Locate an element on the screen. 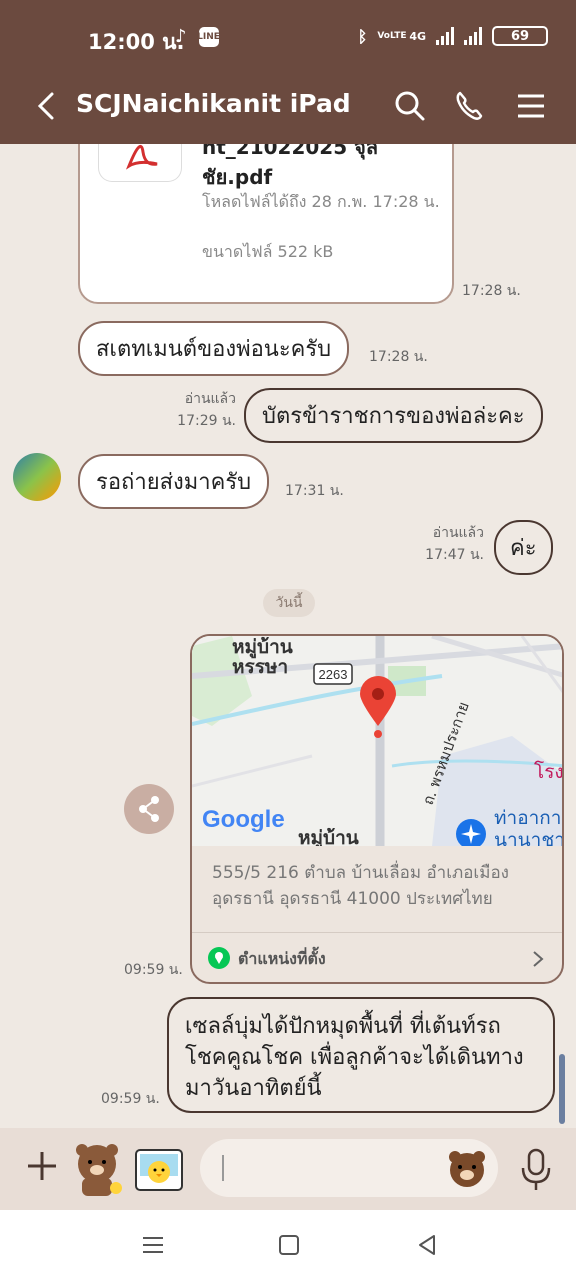  status-bar: 12:00 น. ♪ LINE ᛒ VoLTE 4G 69 is located at coordinates (288, 38).